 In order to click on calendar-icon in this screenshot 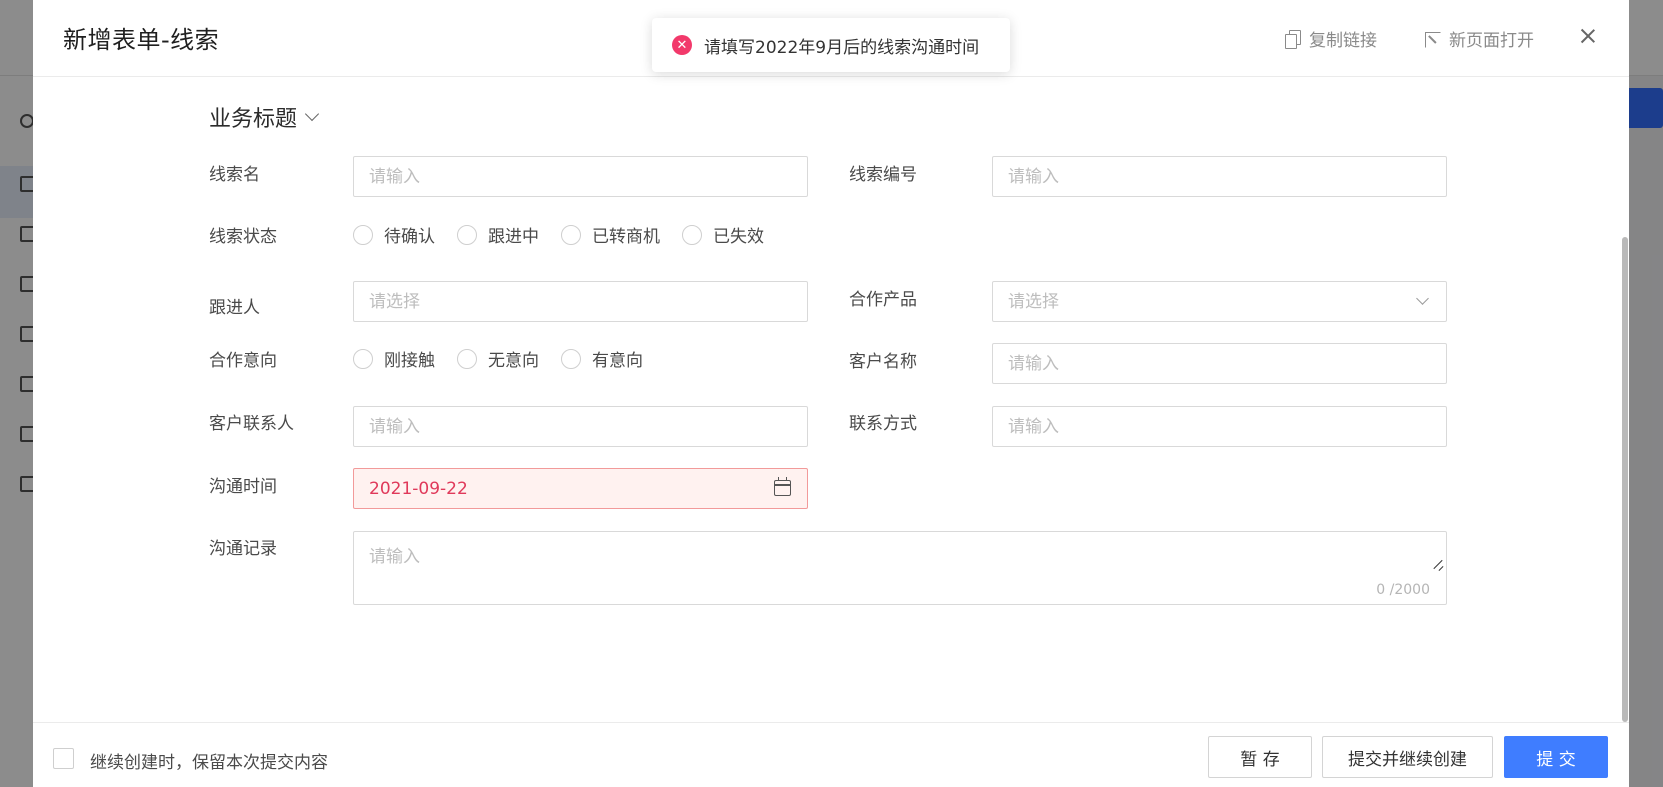, I will do `click(782, 486)`.